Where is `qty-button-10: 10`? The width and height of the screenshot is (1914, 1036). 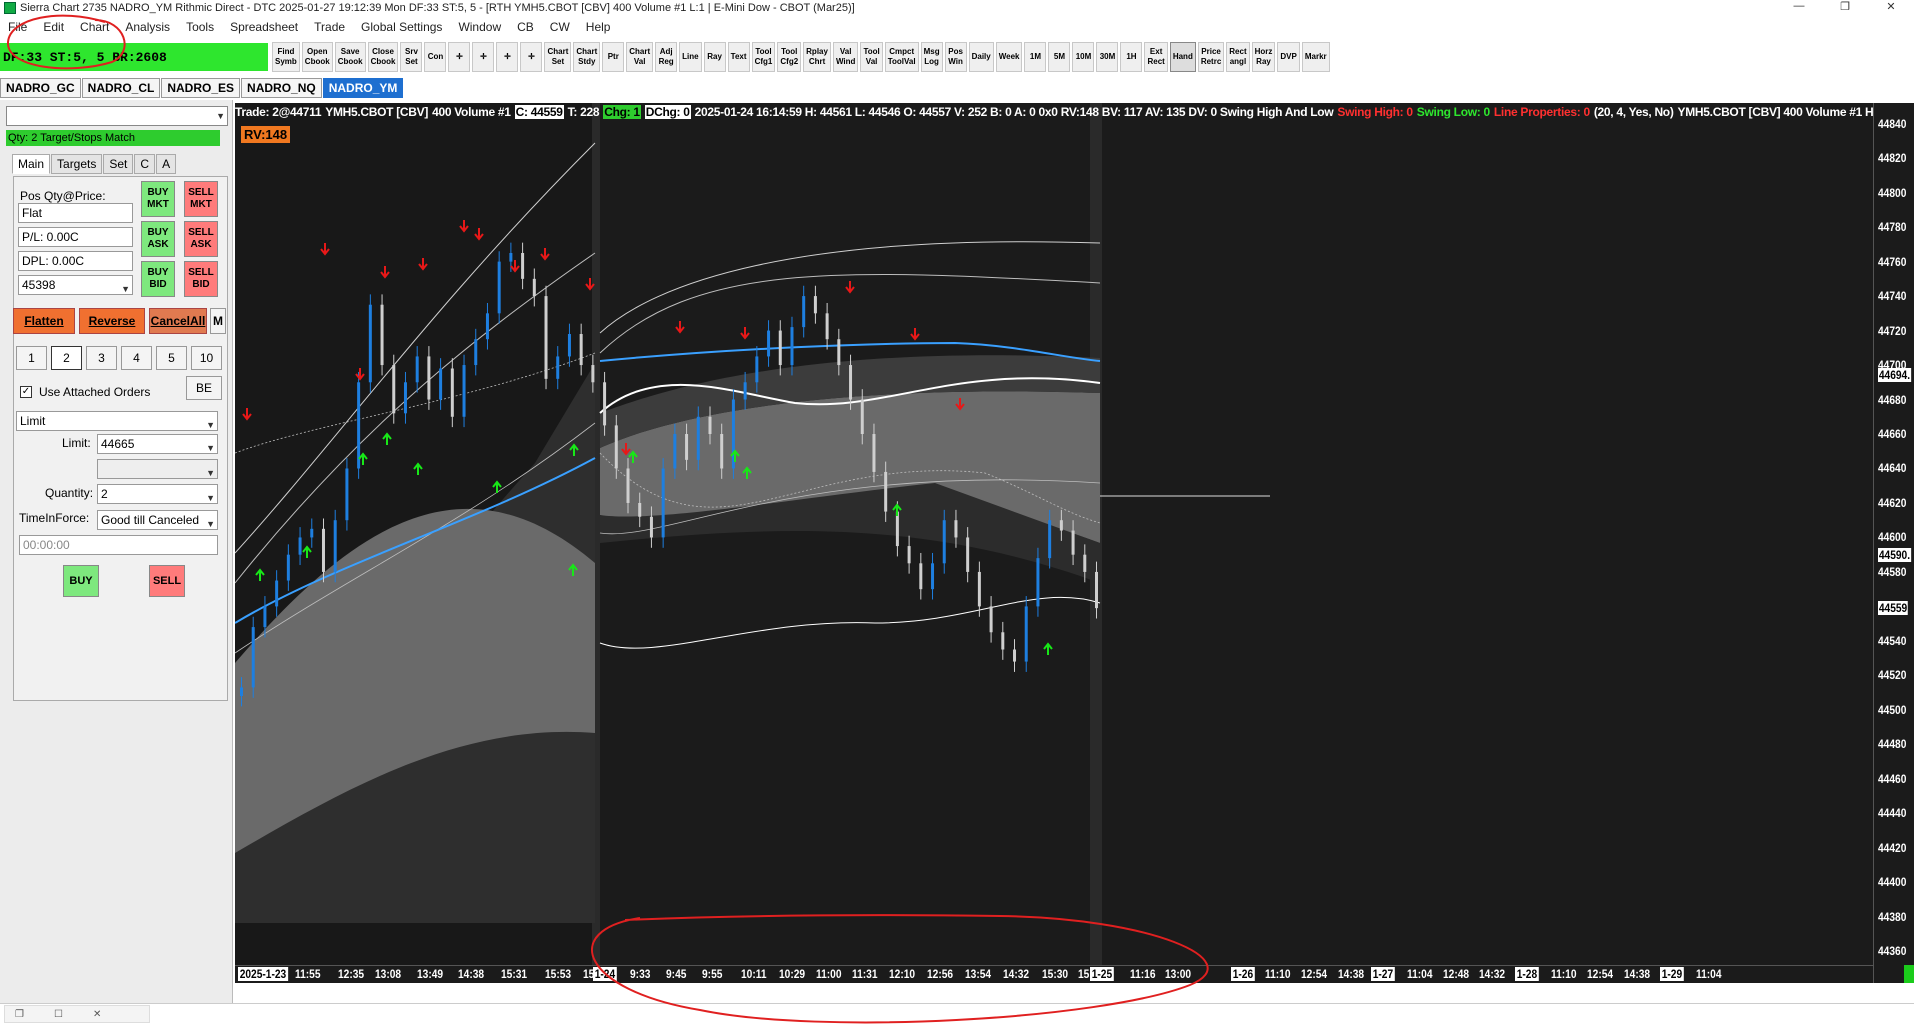
qty-button-10: 10 is located at coordinates (206, 358).